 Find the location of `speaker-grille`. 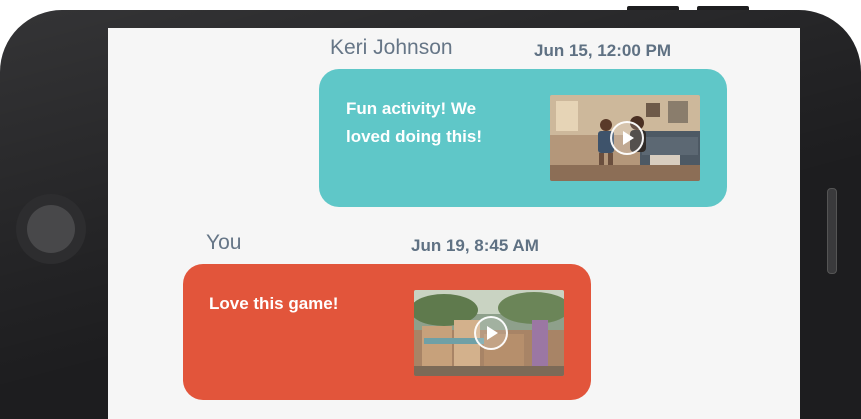

speaker-grille is located at coordinates (832, 231).